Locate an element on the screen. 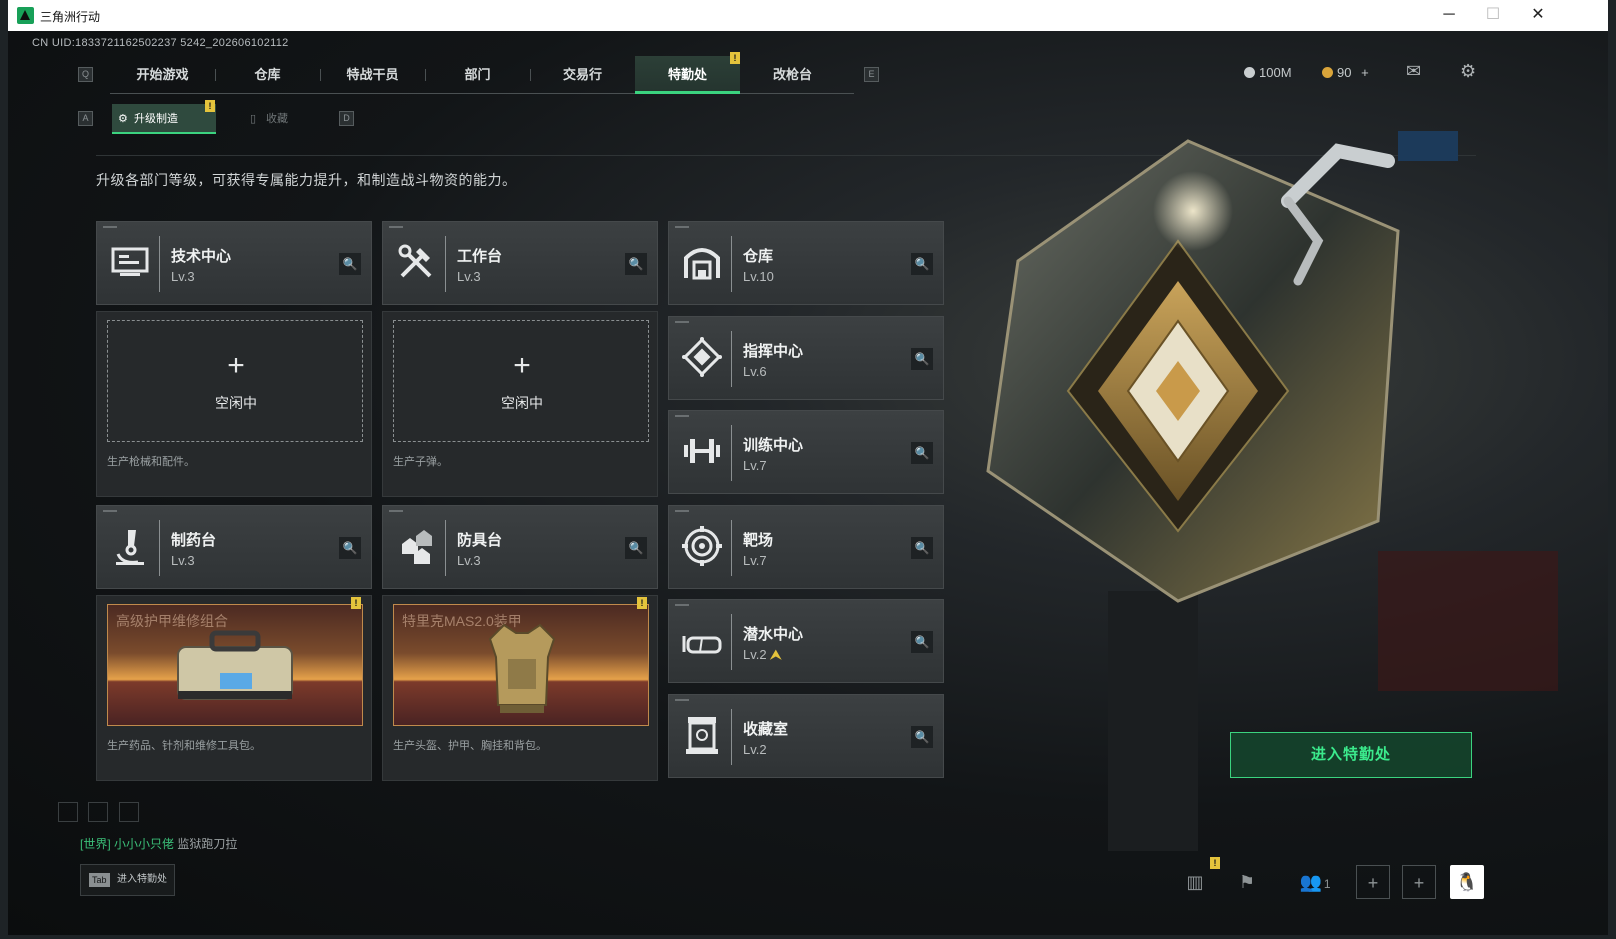 Image resolution: width=1616 pixels, height=939 pixels. crafting-item-image: 高级护甲维修组合 is located at coordinates (235, 665).